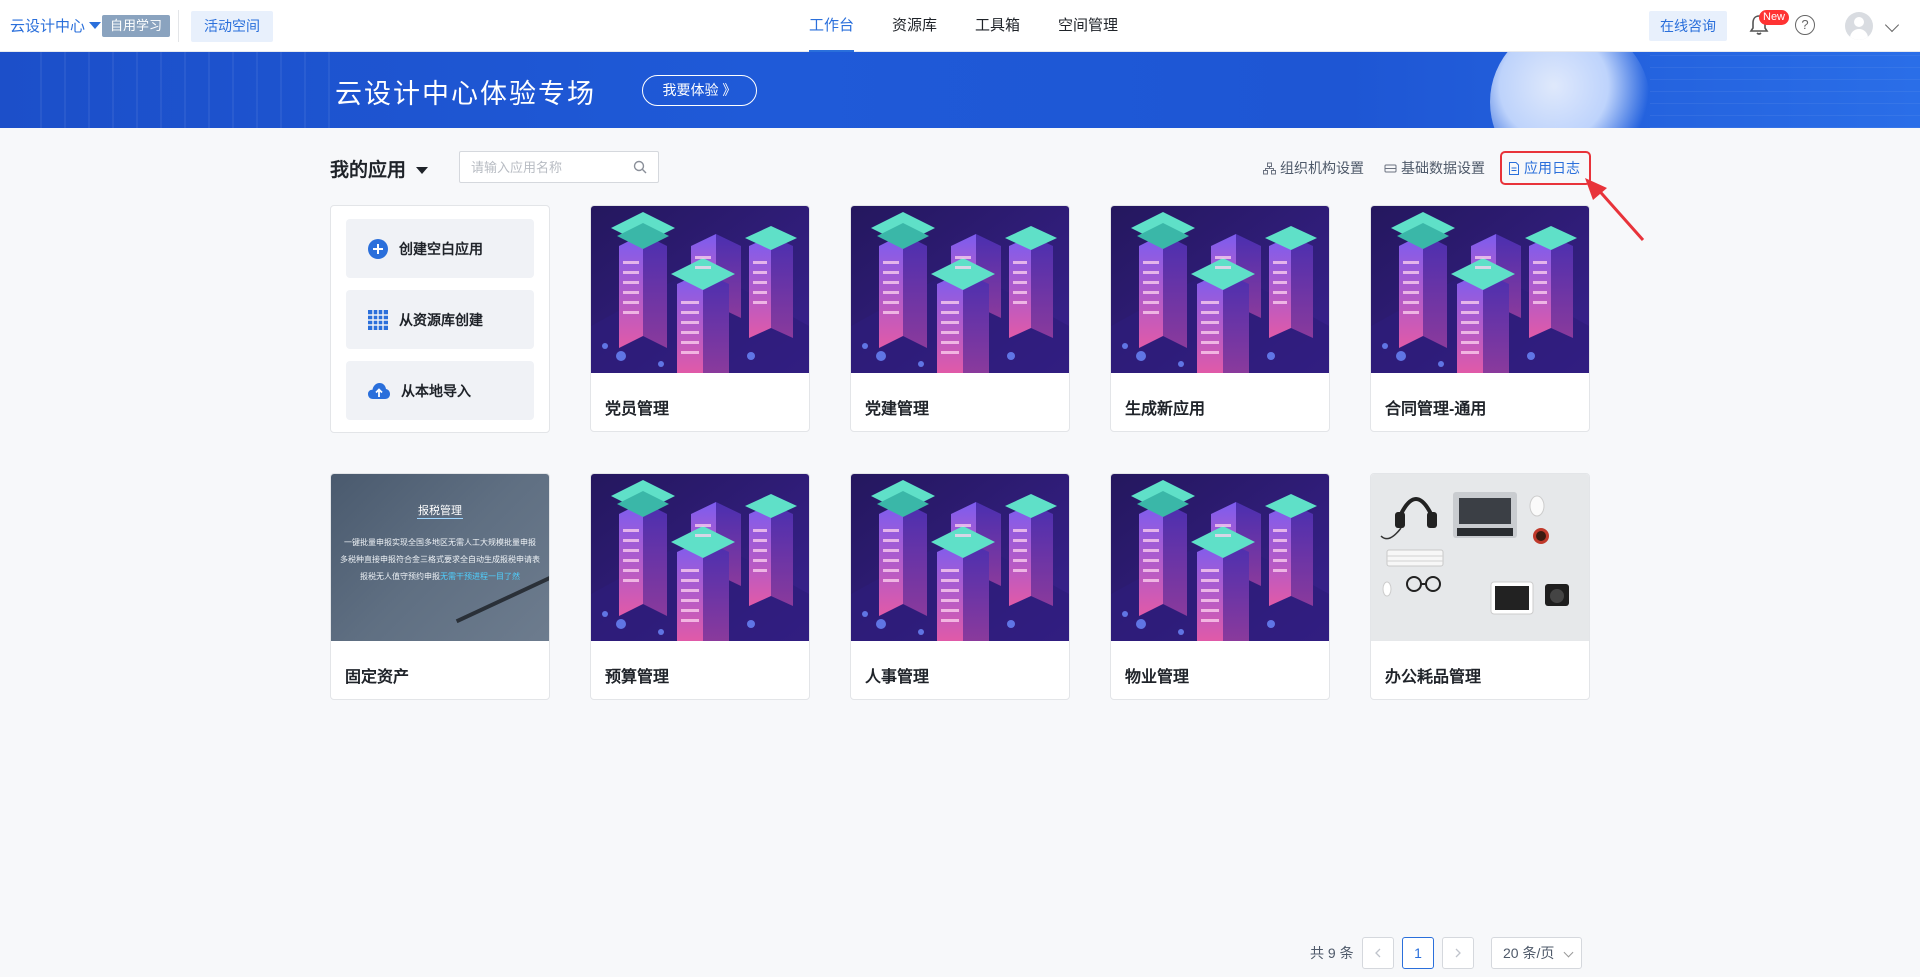 The width and height of the screenshot is (1920, 977). Describe the element at coordinates (136, 26) in the screenshot. I see `self-use-tag: 自用学习` at that location.